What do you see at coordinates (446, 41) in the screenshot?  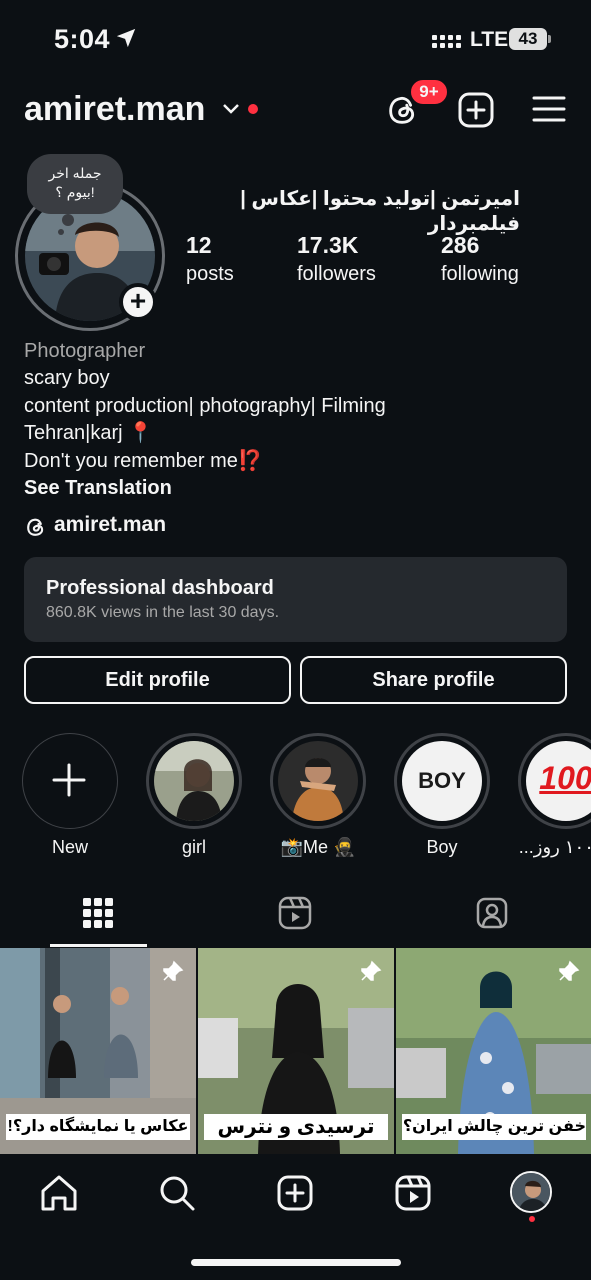 I see `signal-icon` at bounding box center [446, 41].